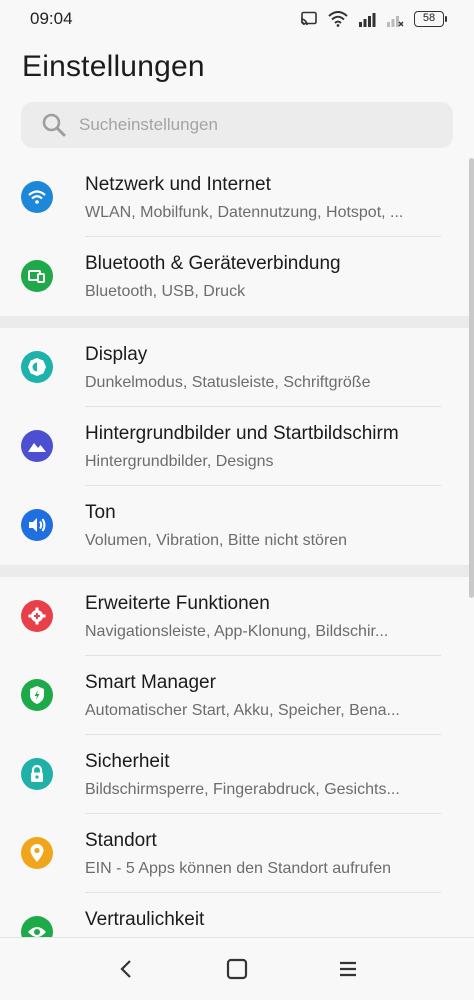  I want to click on page-title: Einstellungen, so click(113, 66).